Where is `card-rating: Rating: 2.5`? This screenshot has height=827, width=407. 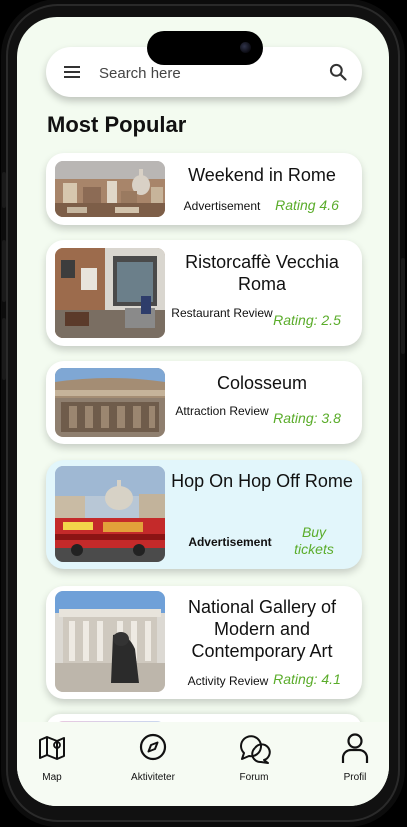 card-rating: Rating: 2.5 is located at coordinates (307, 320).